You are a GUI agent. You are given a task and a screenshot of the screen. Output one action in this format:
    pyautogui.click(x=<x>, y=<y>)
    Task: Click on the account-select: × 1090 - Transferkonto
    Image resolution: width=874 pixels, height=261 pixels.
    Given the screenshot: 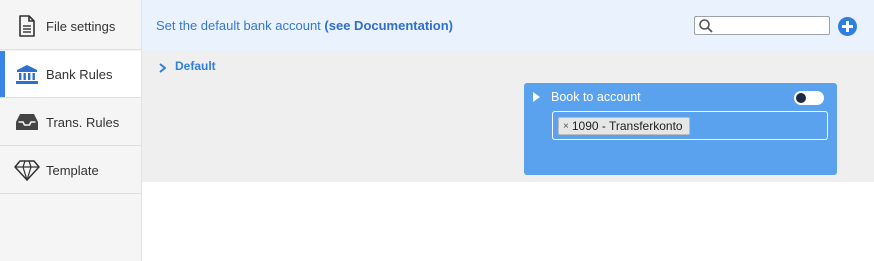 What is the action you would take?
    pyautogui.click(x=690, y=125)
    